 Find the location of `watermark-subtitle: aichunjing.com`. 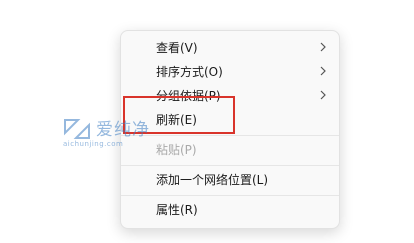

watermark-subtitle: aichunjing.com is located at coordinates (93, 144).